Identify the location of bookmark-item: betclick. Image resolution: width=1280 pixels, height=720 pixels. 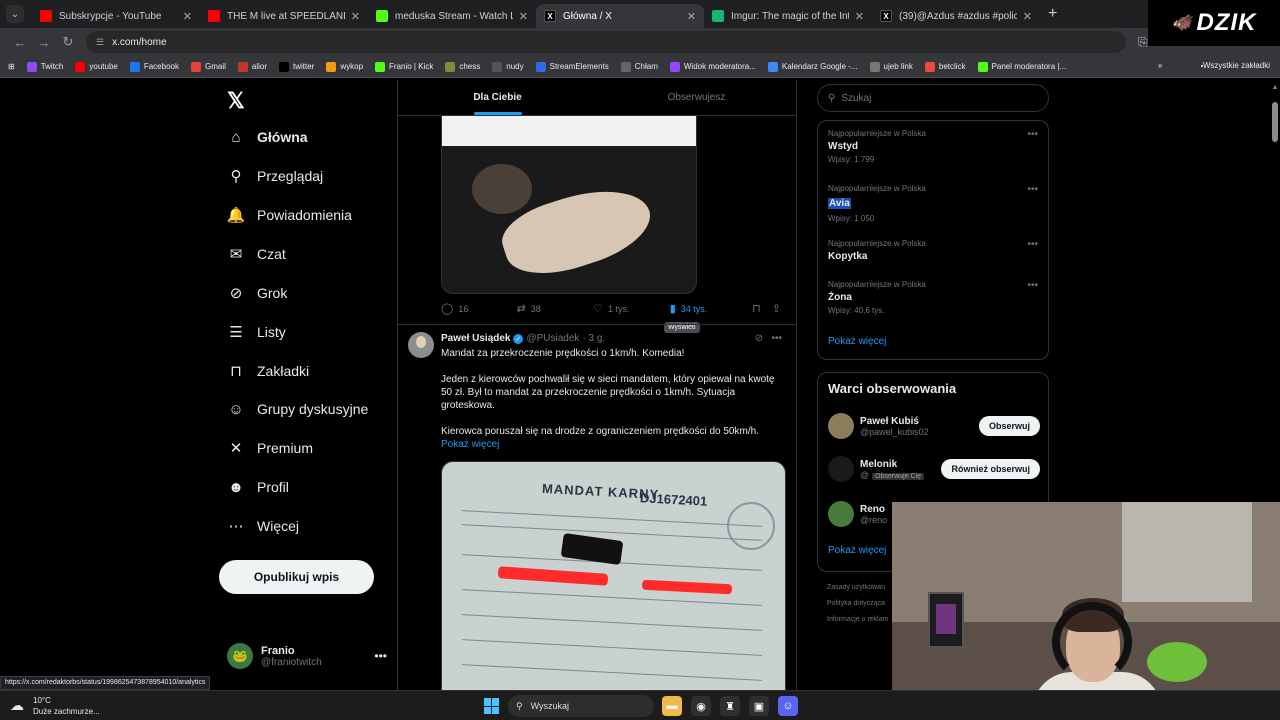
(945, 66).